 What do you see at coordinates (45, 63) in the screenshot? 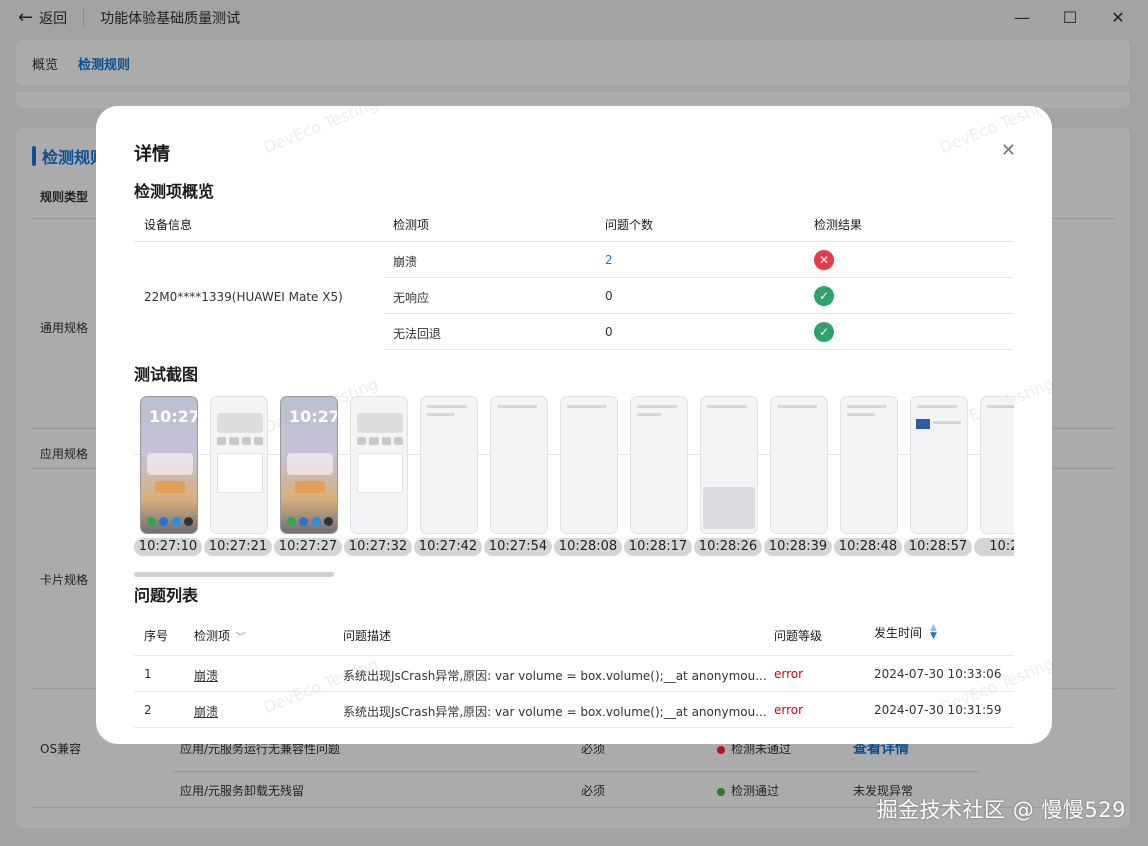
I see `tab-overview: 概览` at bounding box center [45, 63].